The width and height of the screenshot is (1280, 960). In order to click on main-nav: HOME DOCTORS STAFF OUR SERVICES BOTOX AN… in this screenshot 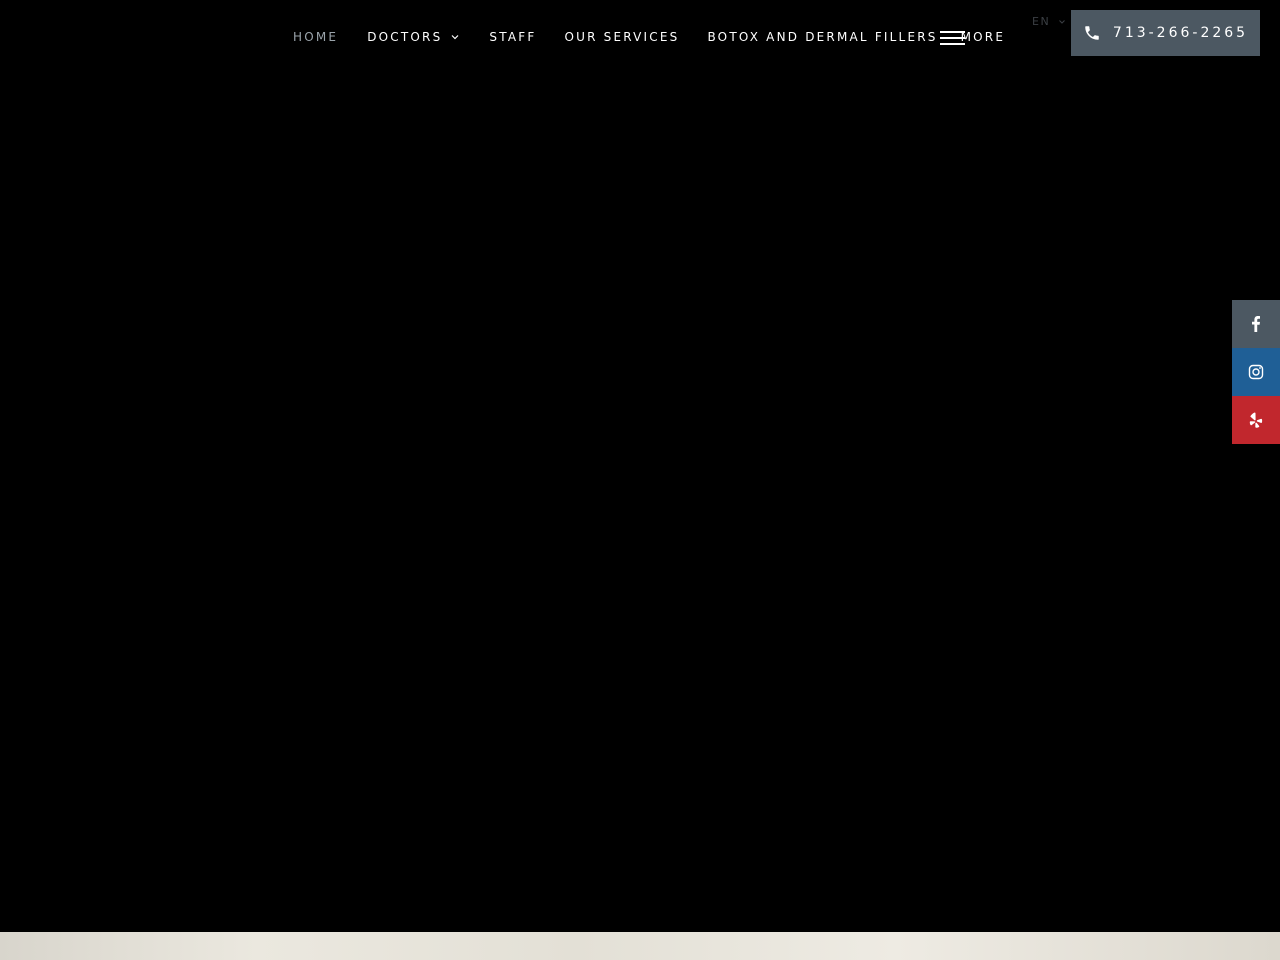, I will do `click(649, 37)`.